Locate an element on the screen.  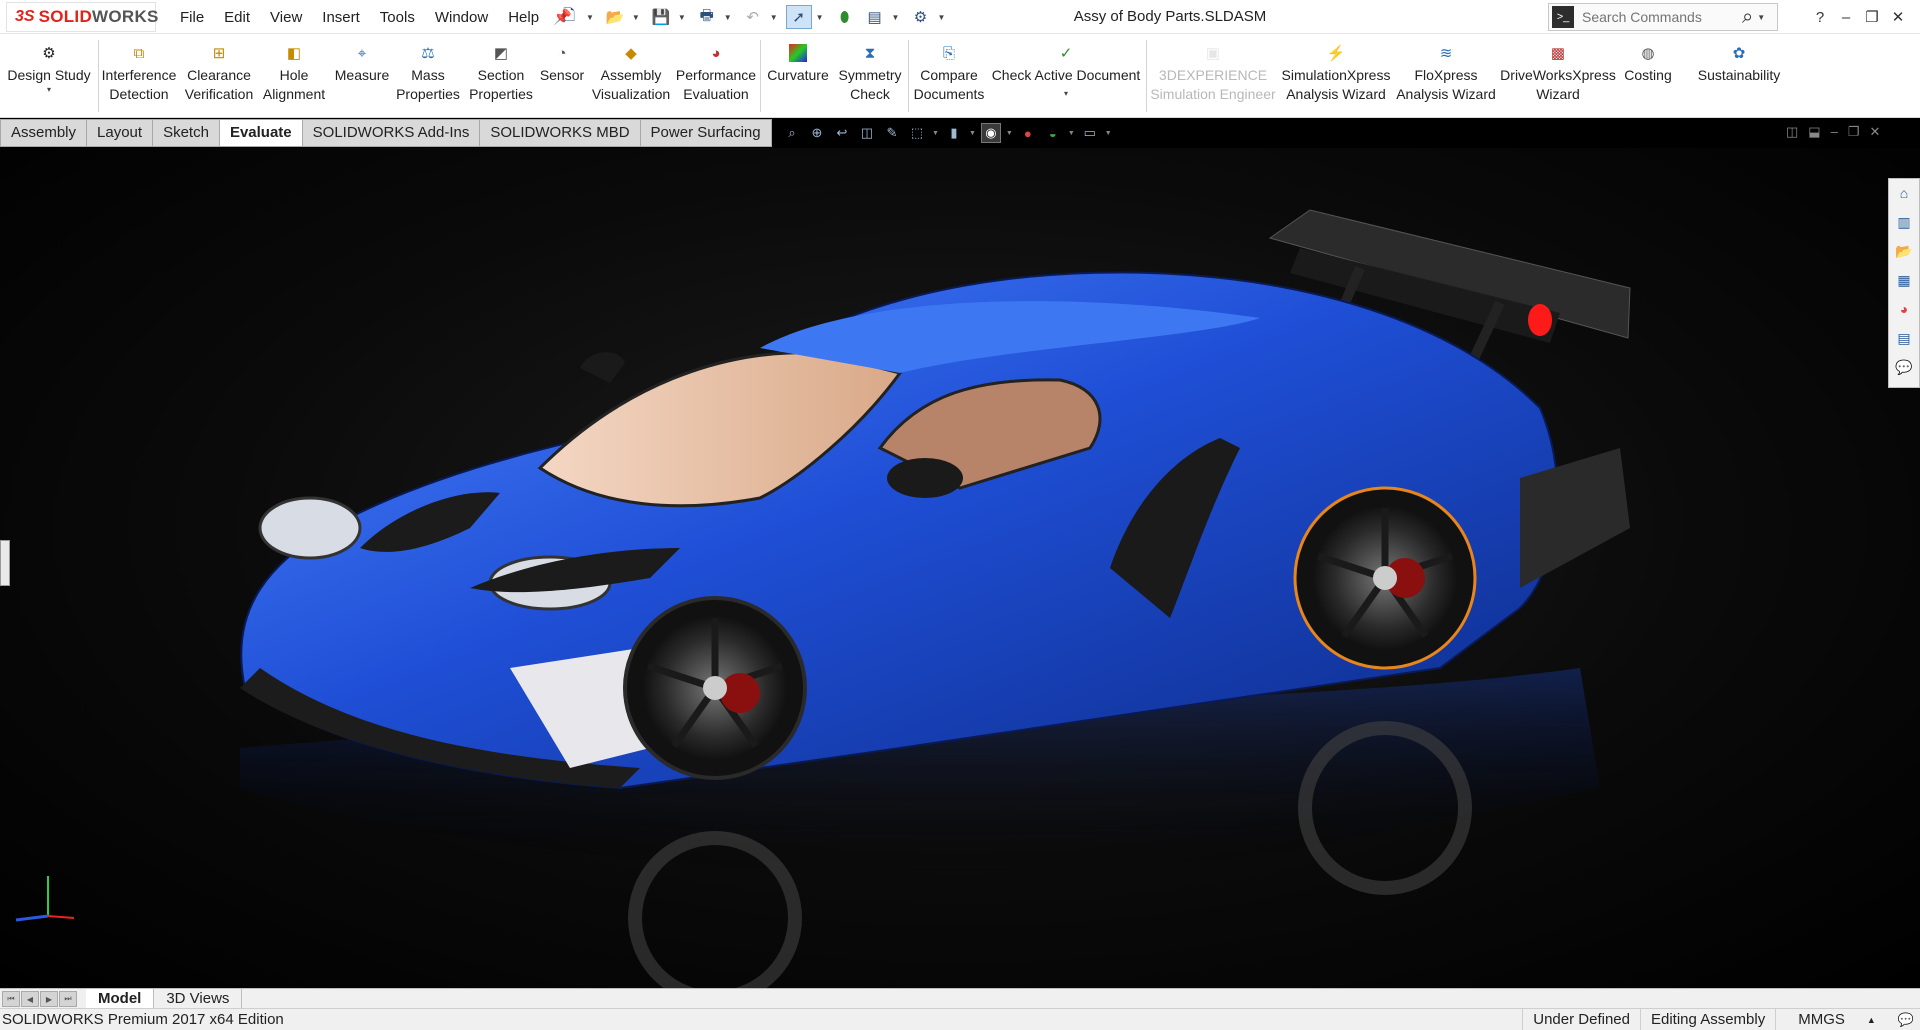
menu-tools: Tools is located at coordinates (397, 17).